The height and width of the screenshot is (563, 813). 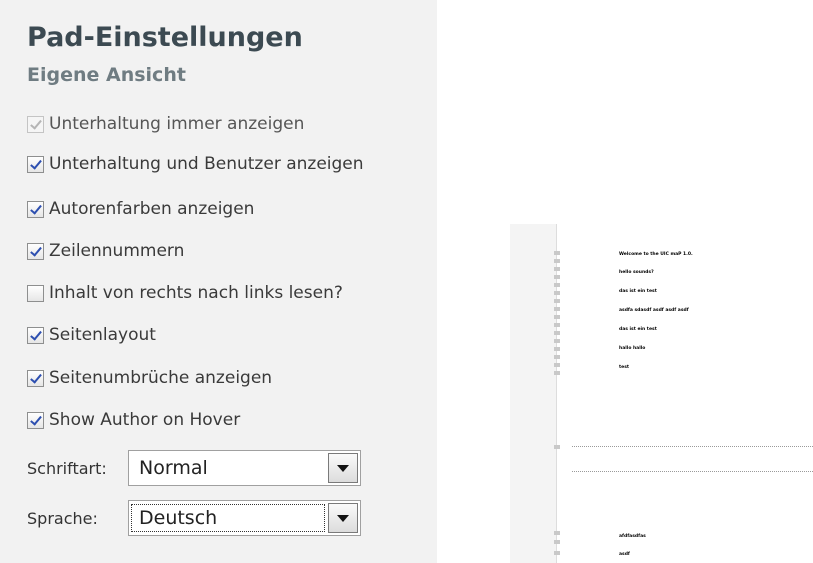 What do you see at coordinates (632, 536) in the screenshot?
I see `pad-line: afdfasdfas` at bounding box center [632, 536].